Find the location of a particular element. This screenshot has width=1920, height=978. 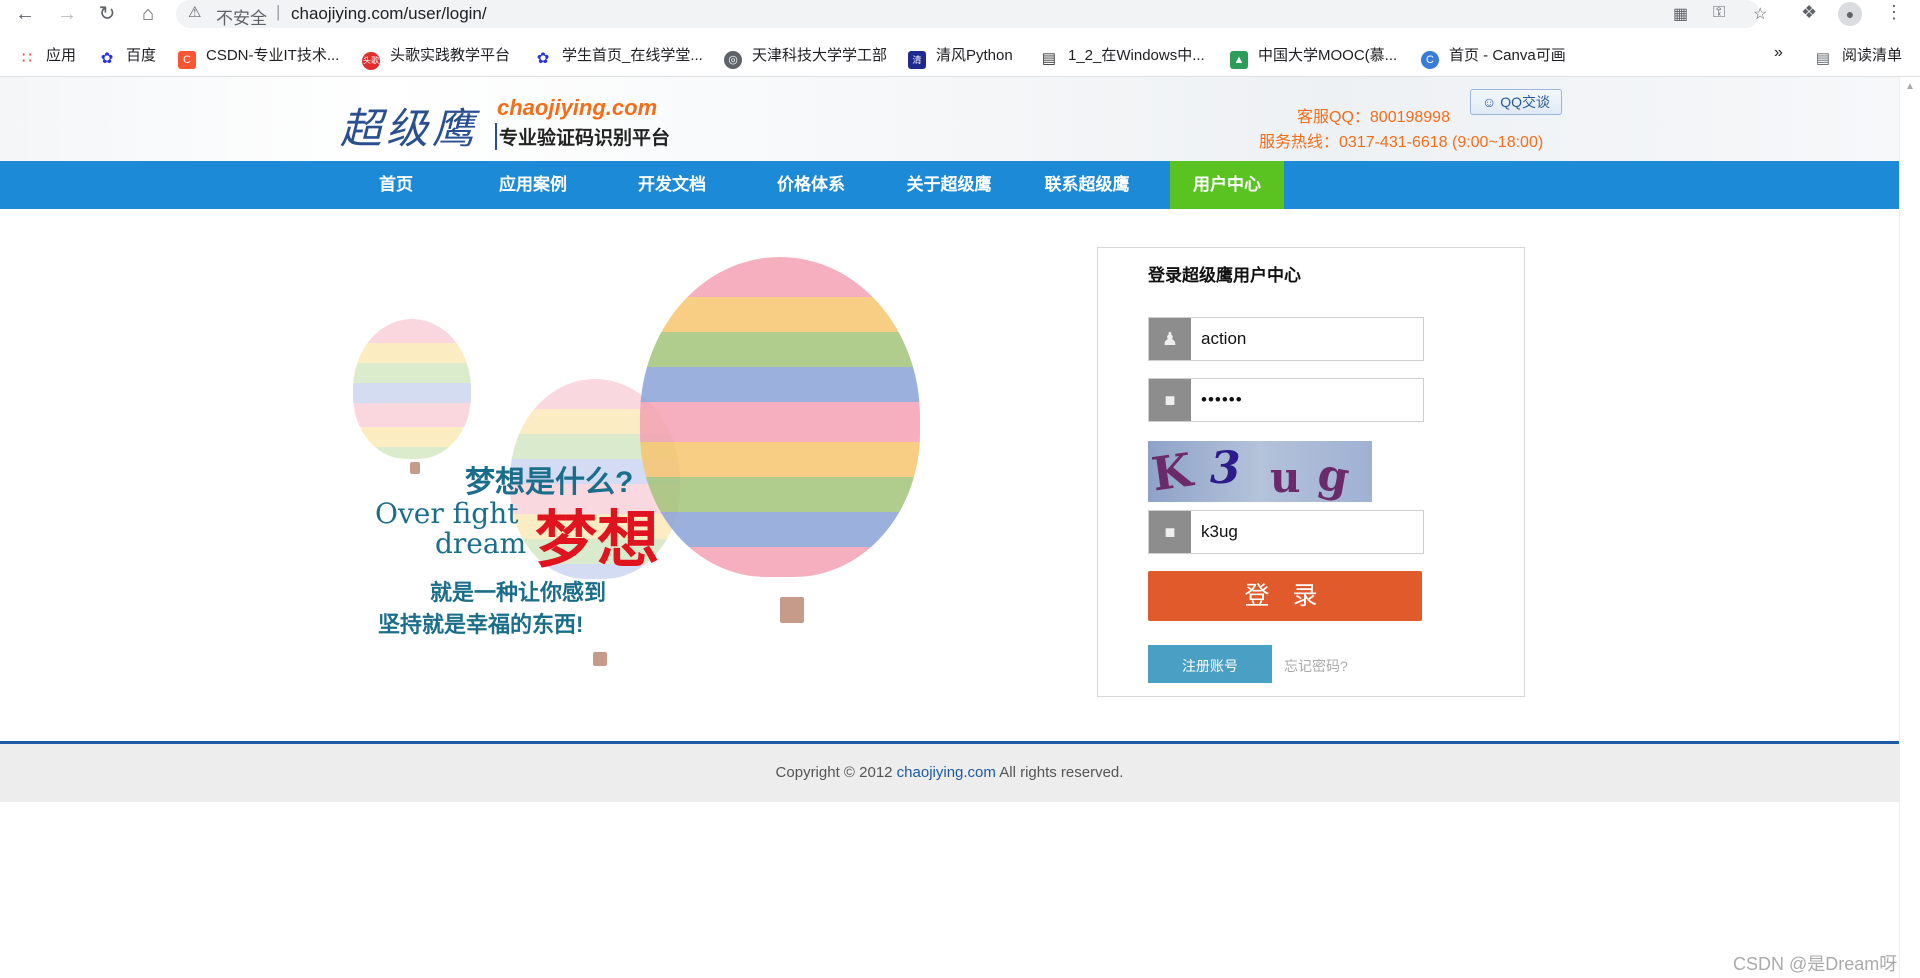

captcha-image: K 3 u g is located at coordinates (1260, 471).